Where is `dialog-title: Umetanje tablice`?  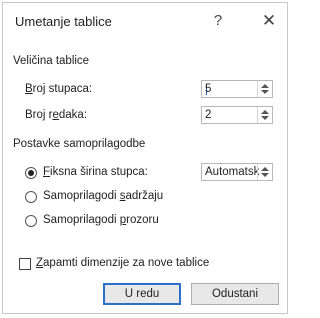
dialog-title: Umetanje tablice is located at coordinates (63, 21).